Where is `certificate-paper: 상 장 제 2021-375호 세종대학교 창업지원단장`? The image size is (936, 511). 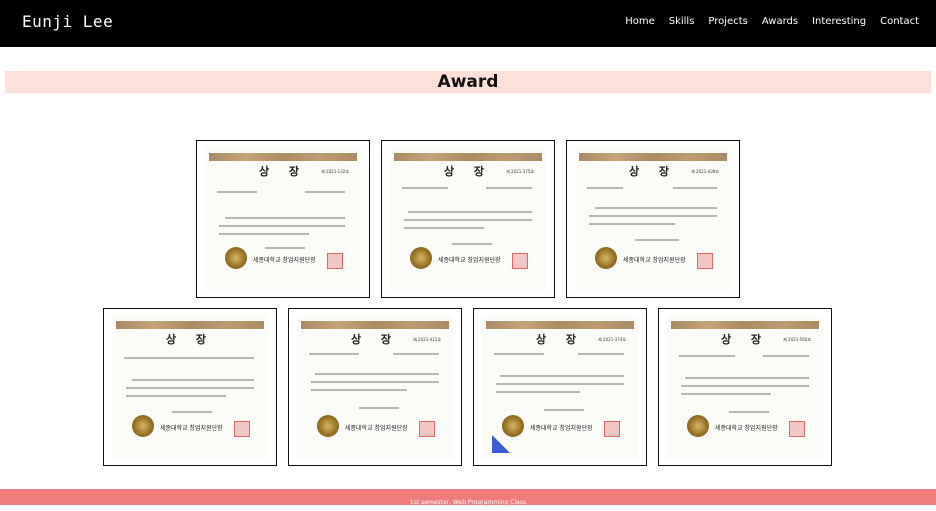 certificate-paper: 상 장 제 2021-375호 세종대학교 창업지원단장 is located at coordinates (468, 219).